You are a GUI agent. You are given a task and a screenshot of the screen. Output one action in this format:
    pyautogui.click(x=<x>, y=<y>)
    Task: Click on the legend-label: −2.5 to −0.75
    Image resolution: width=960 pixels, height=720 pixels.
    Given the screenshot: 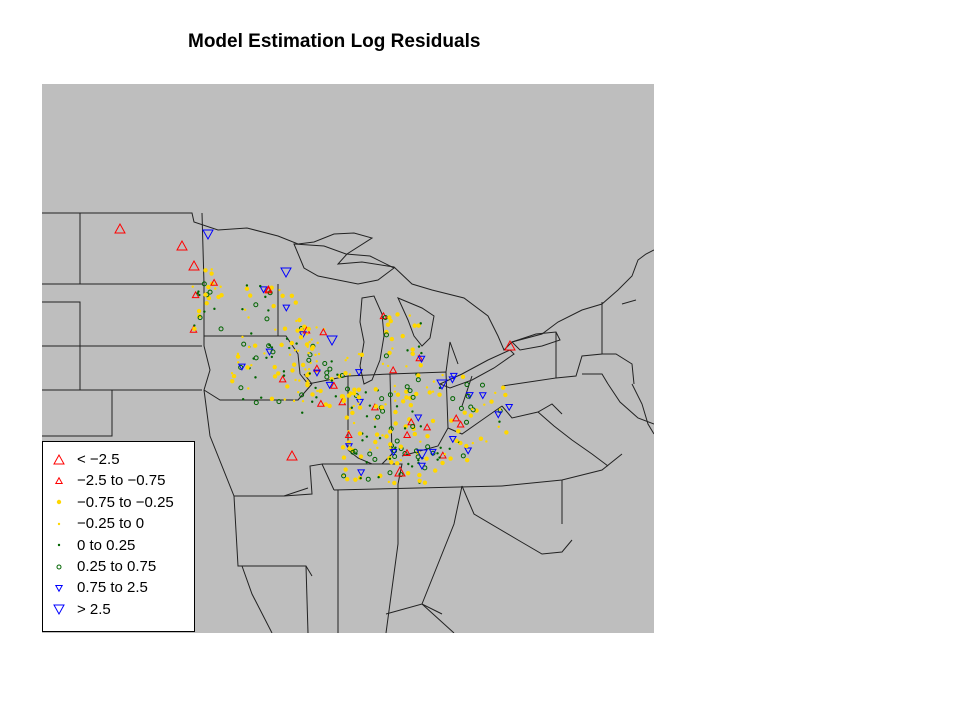 What is the action you would take?
    pyautogui.click(x=121, y=481)
    